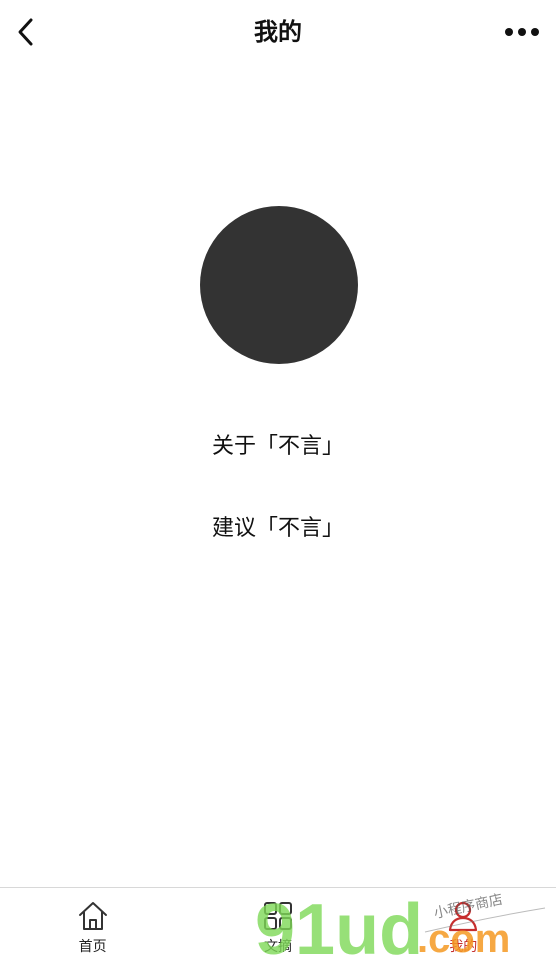 This screenshot has height=961, width=556. I want to click on tab-bar: 首页 文摘 我的, so click(278, 924).